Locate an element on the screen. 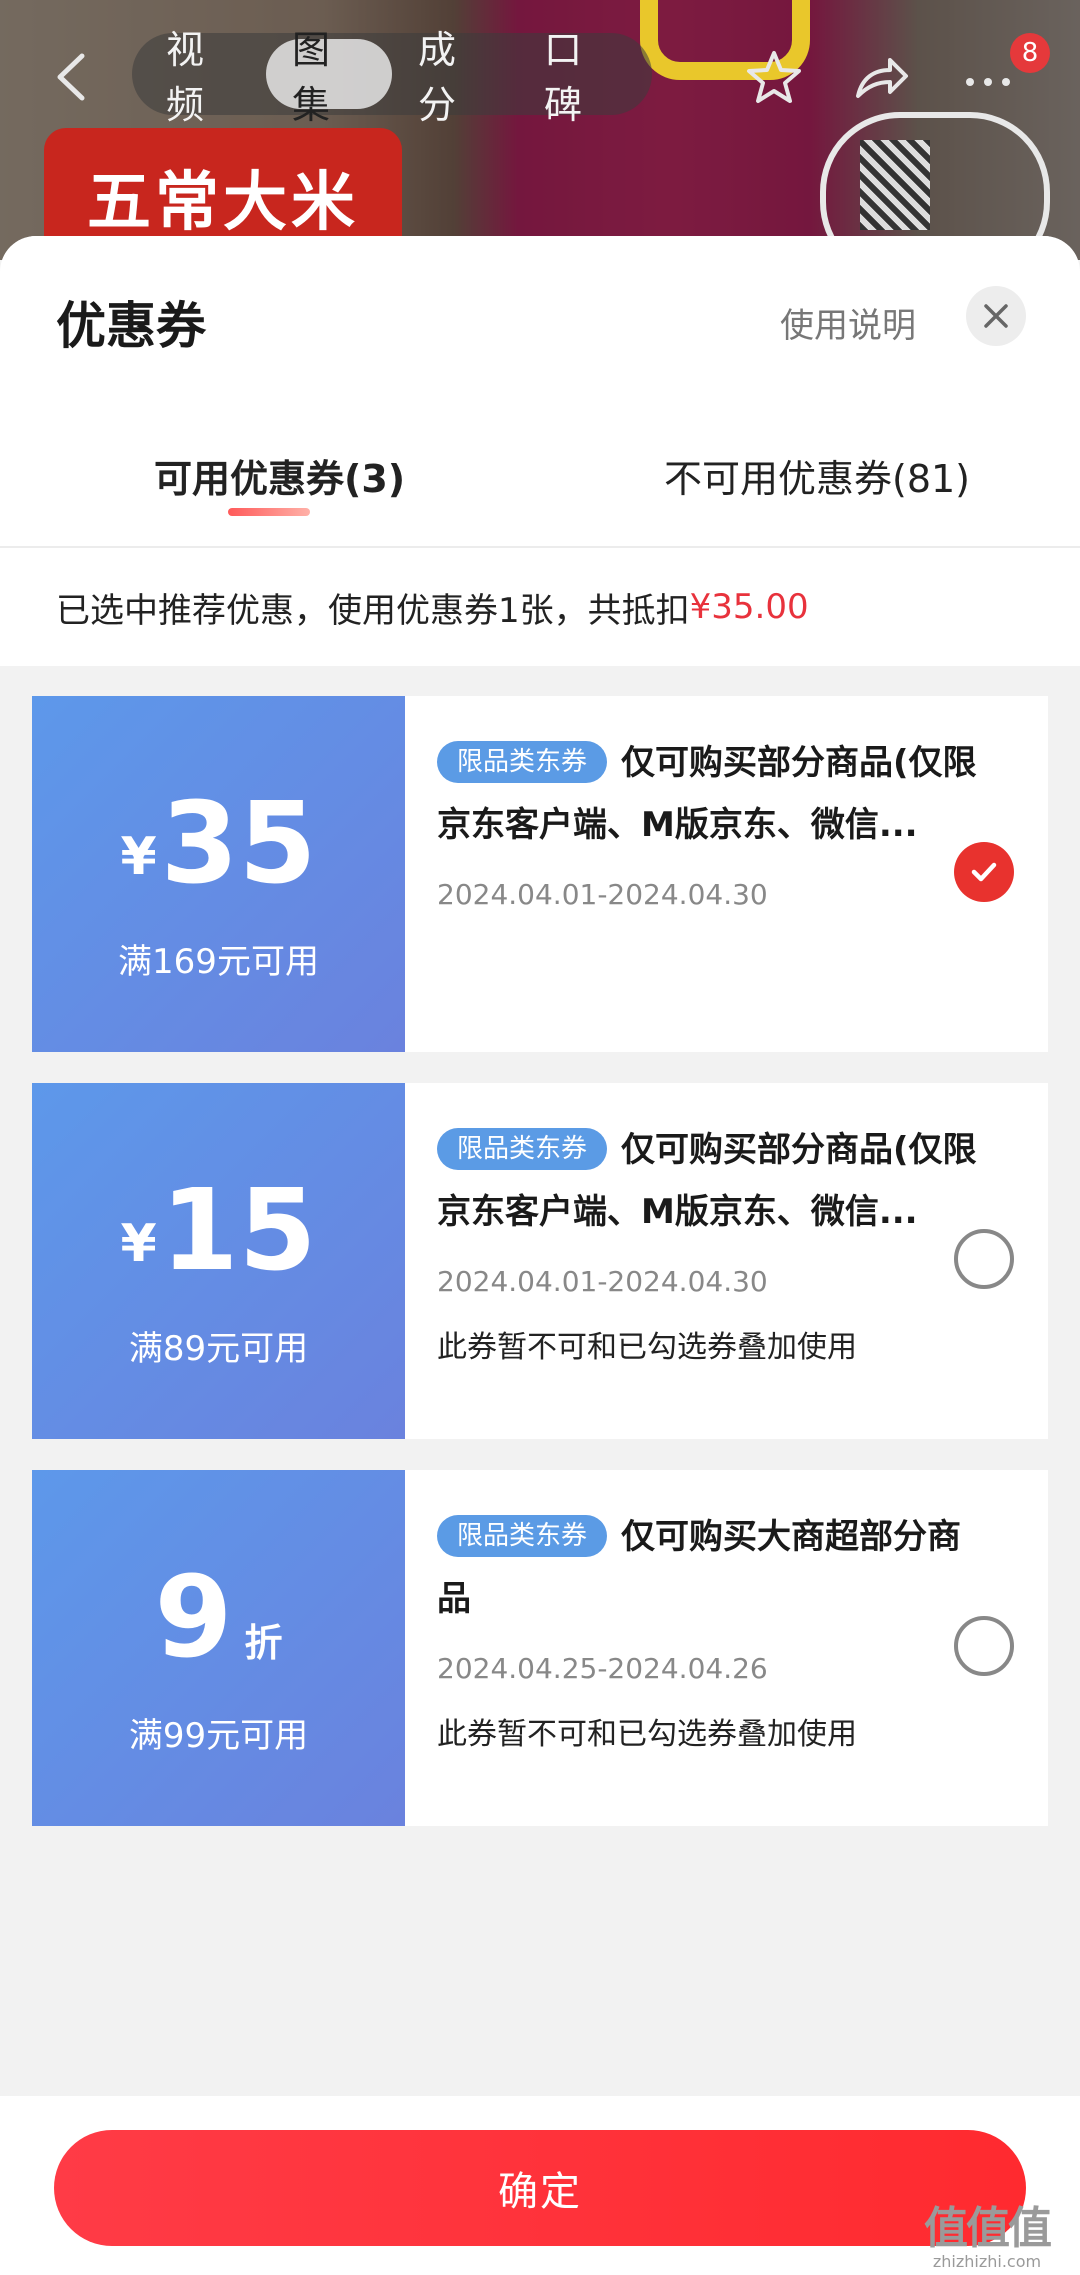 This screenshot has height=2275, width=1080. coupon-validity-date: 2024.04.25-2024.04.26 is located at coordinates (602, 1668).